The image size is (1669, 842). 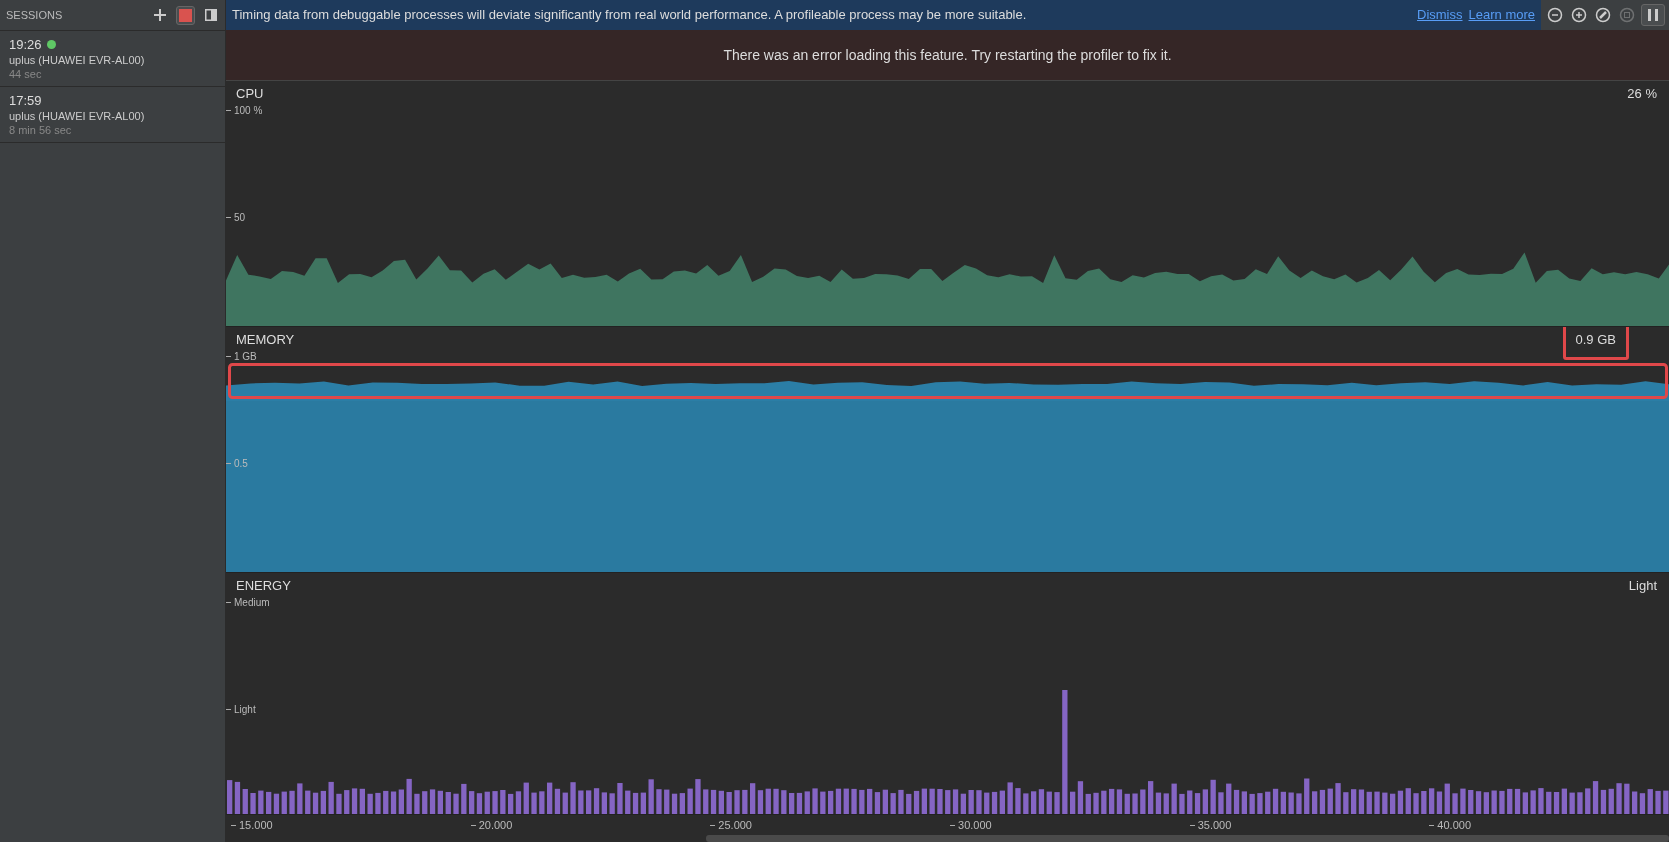 What do you see at coordinates (1627, 14) in the screenshot?
I see `attach-icon` at bounding box center [1627, 14].